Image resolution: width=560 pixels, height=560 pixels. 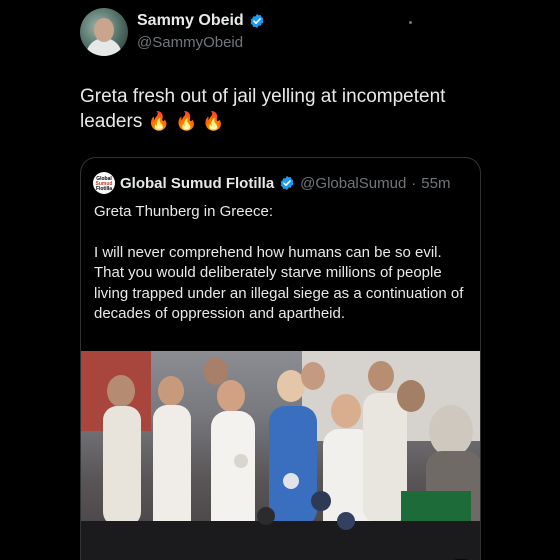 What do you see at coordinates (104, 183) in the screenshot?
I see `quoted-avatar: Global Sumud Flotilla` at bounding box center [104, 183].